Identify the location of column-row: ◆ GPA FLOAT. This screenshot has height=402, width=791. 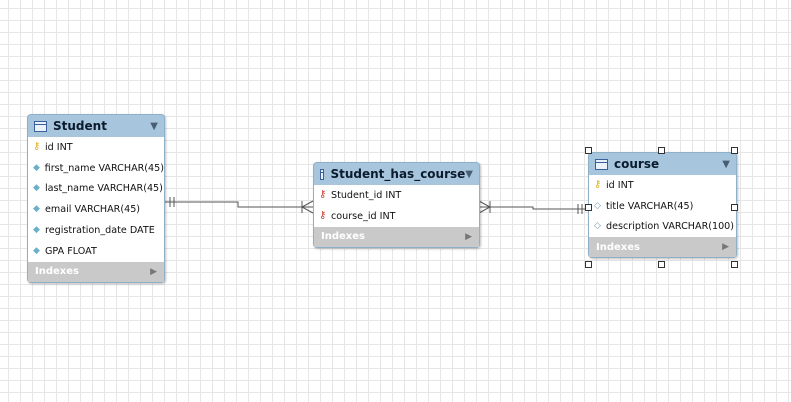
(96, 251).